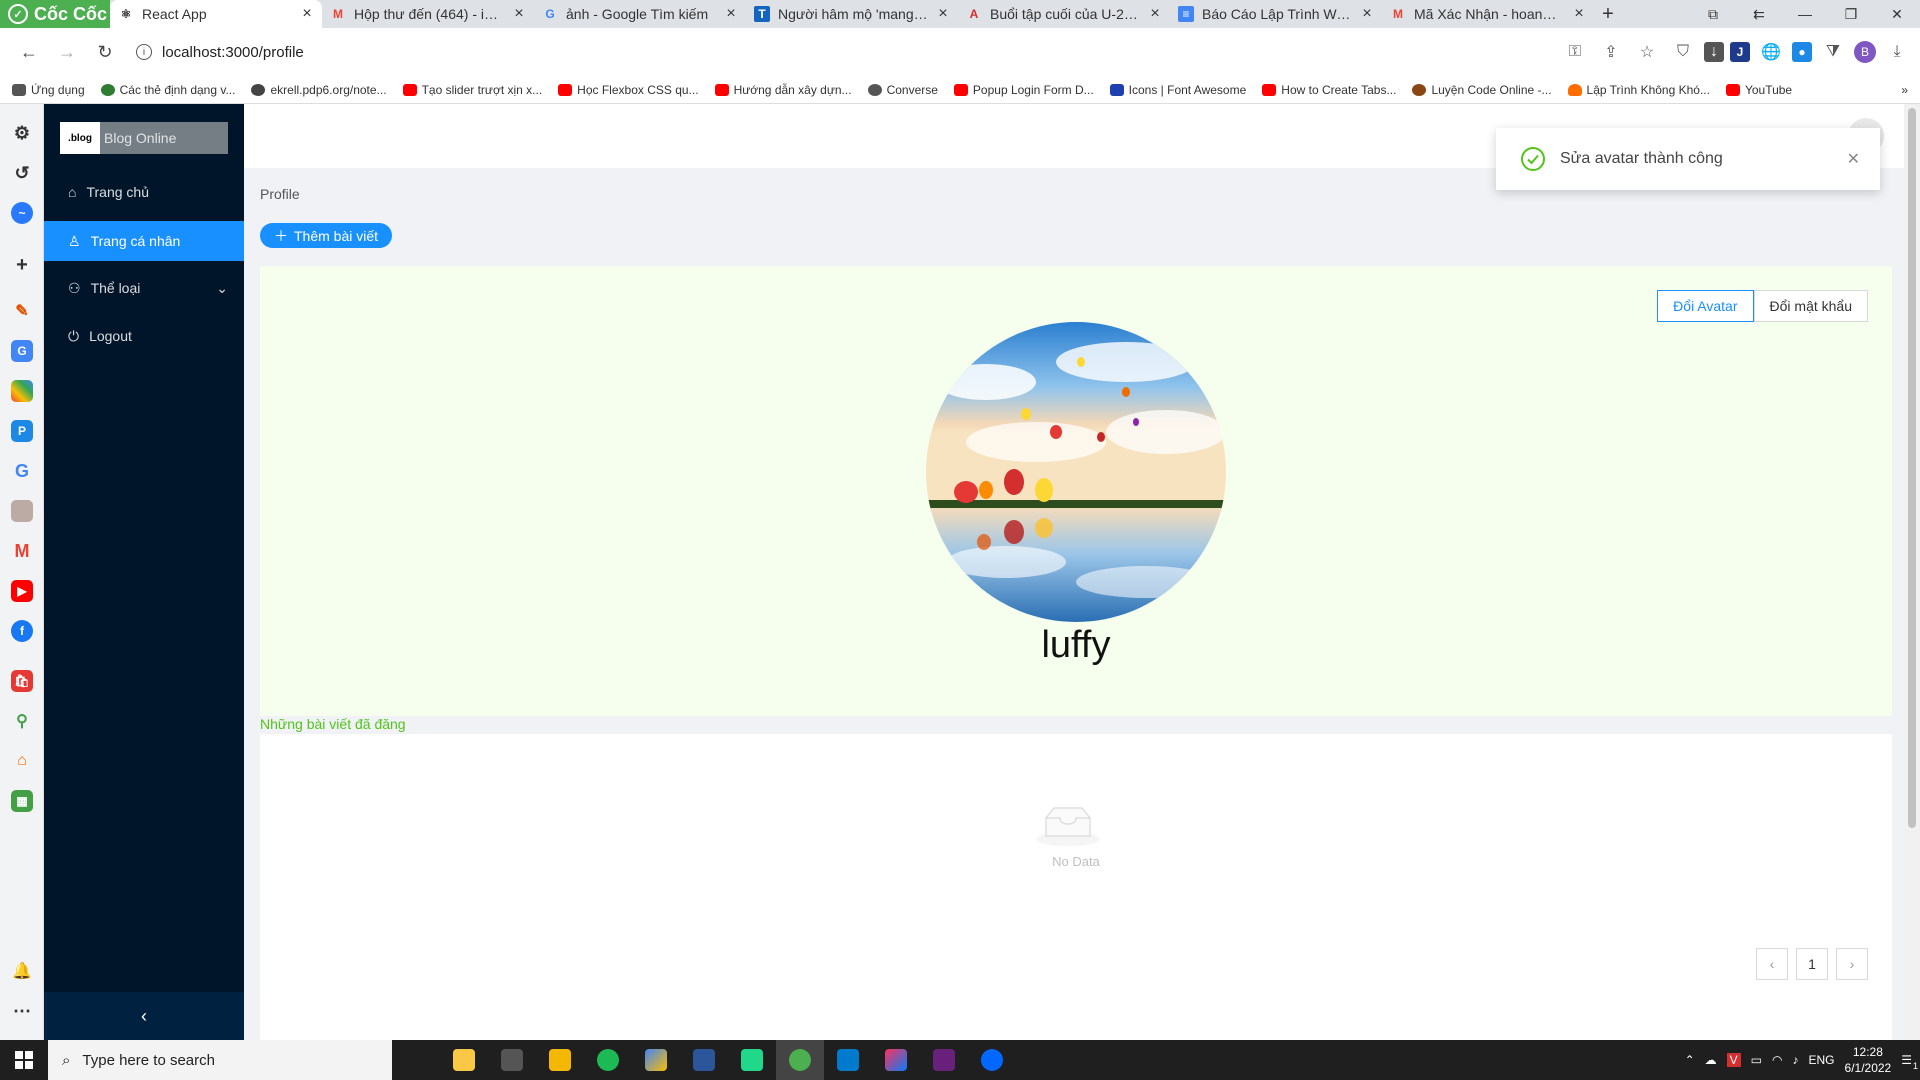  What do you see at coordinates (1852, 964) in the screenshot?
I see `next-page-button: ›` at bounding box center [1852, 964].